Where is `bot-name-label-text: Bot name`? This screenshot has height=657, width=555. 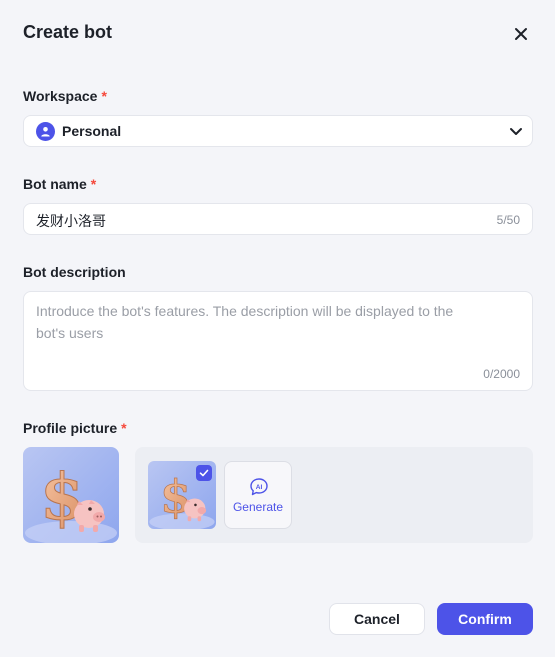 bot-name-label-text: Bot name is located at coordinates (55, 184).